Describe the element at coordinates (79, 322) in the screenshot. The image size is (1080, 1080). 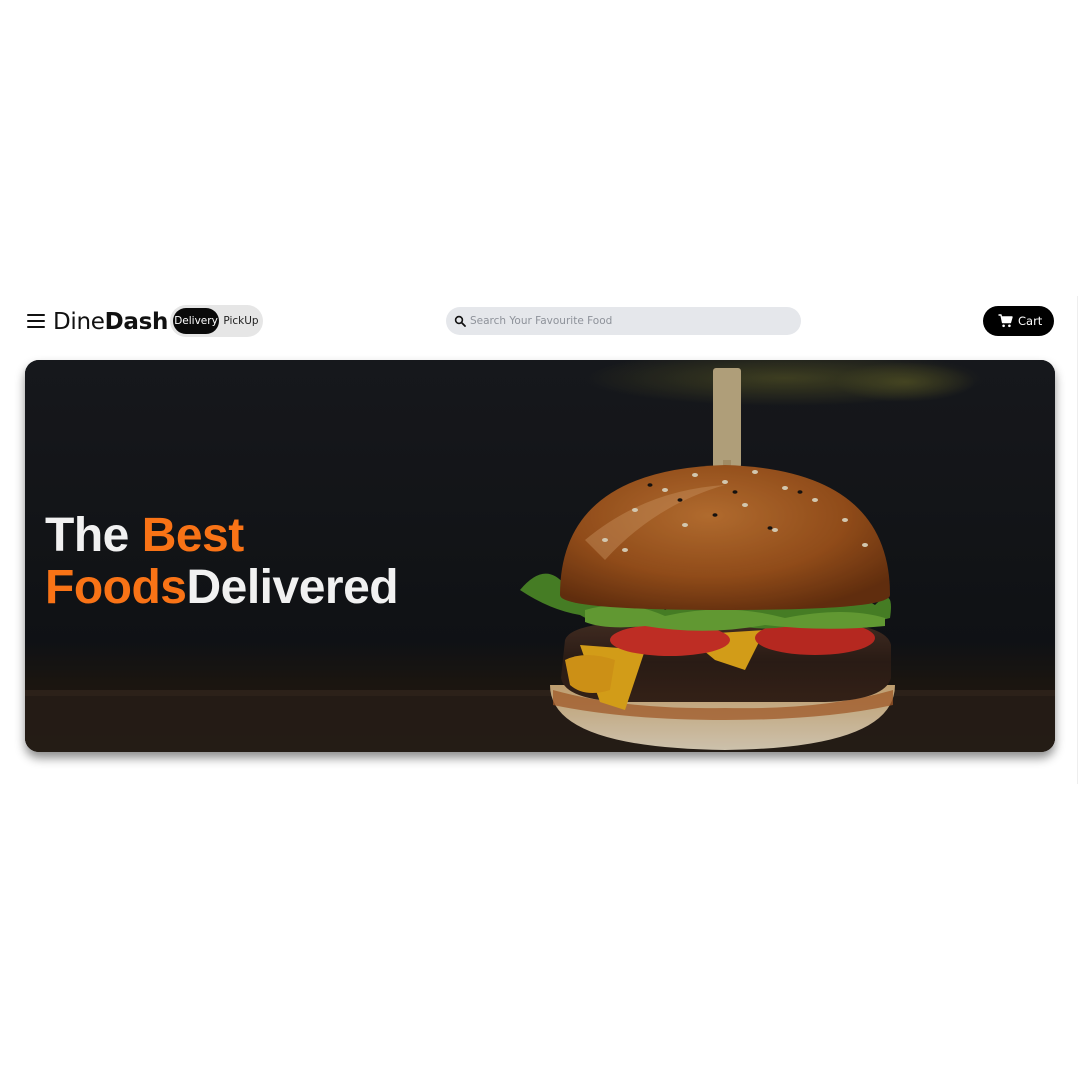
I see `brand-name-light: Dine` at that location.